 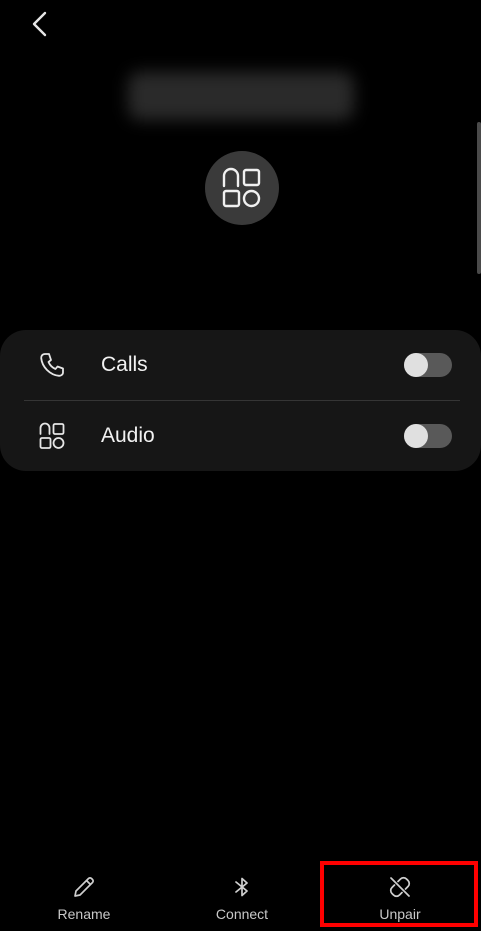 What do you see at coordinates (84, 914) in the screenshot?
I see `rename-label: Rename` at bounding box center [84, 914].